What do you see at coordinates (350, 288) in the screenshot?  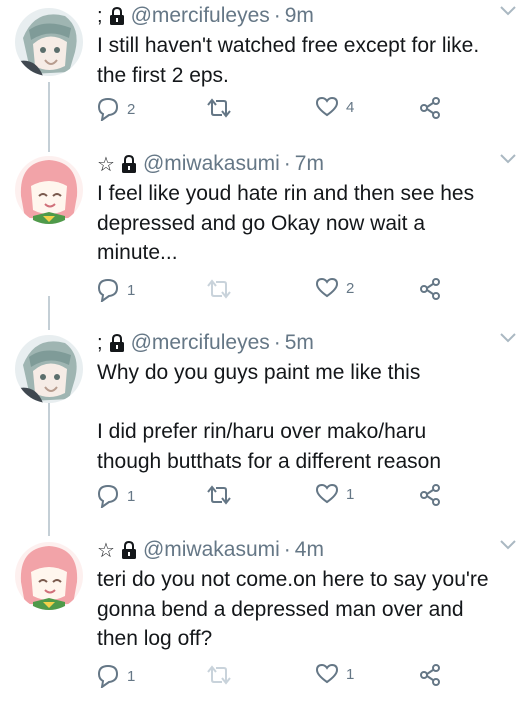 I see `like-count: 2` at bounding box center [350, 288].